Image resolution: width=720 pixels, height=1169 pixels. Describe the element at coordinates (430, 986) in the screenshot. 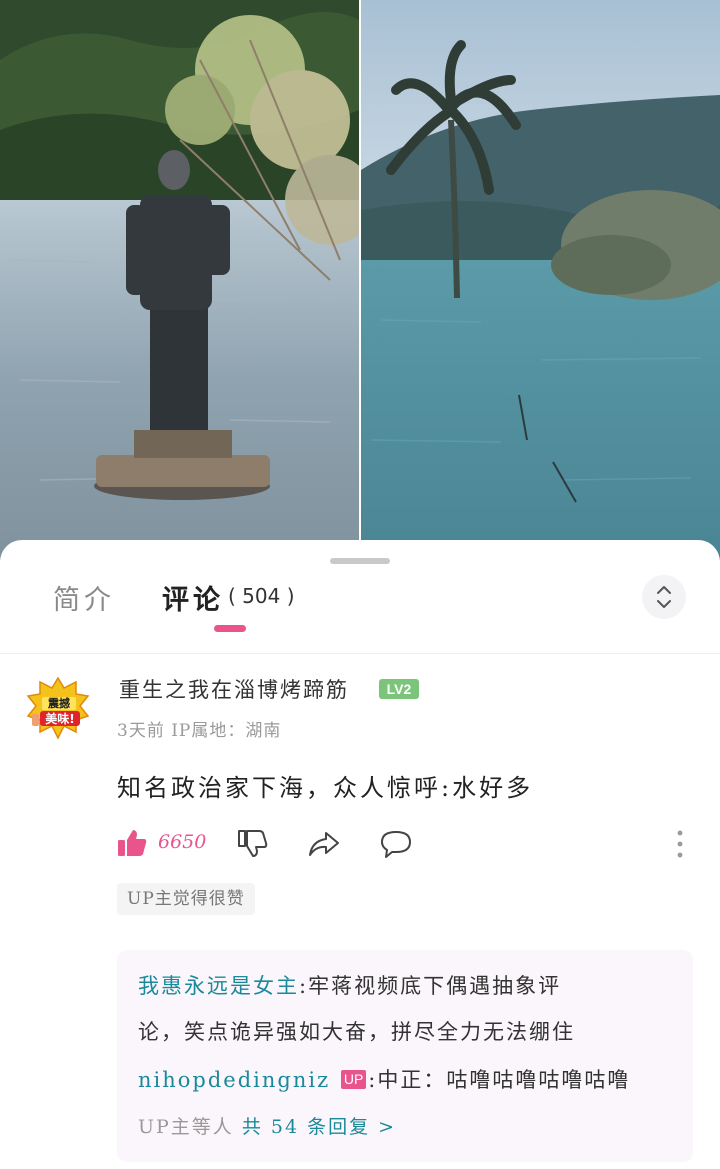

I see `reply-text: :牢蒋视频底下偶遇抽象评` at that location.